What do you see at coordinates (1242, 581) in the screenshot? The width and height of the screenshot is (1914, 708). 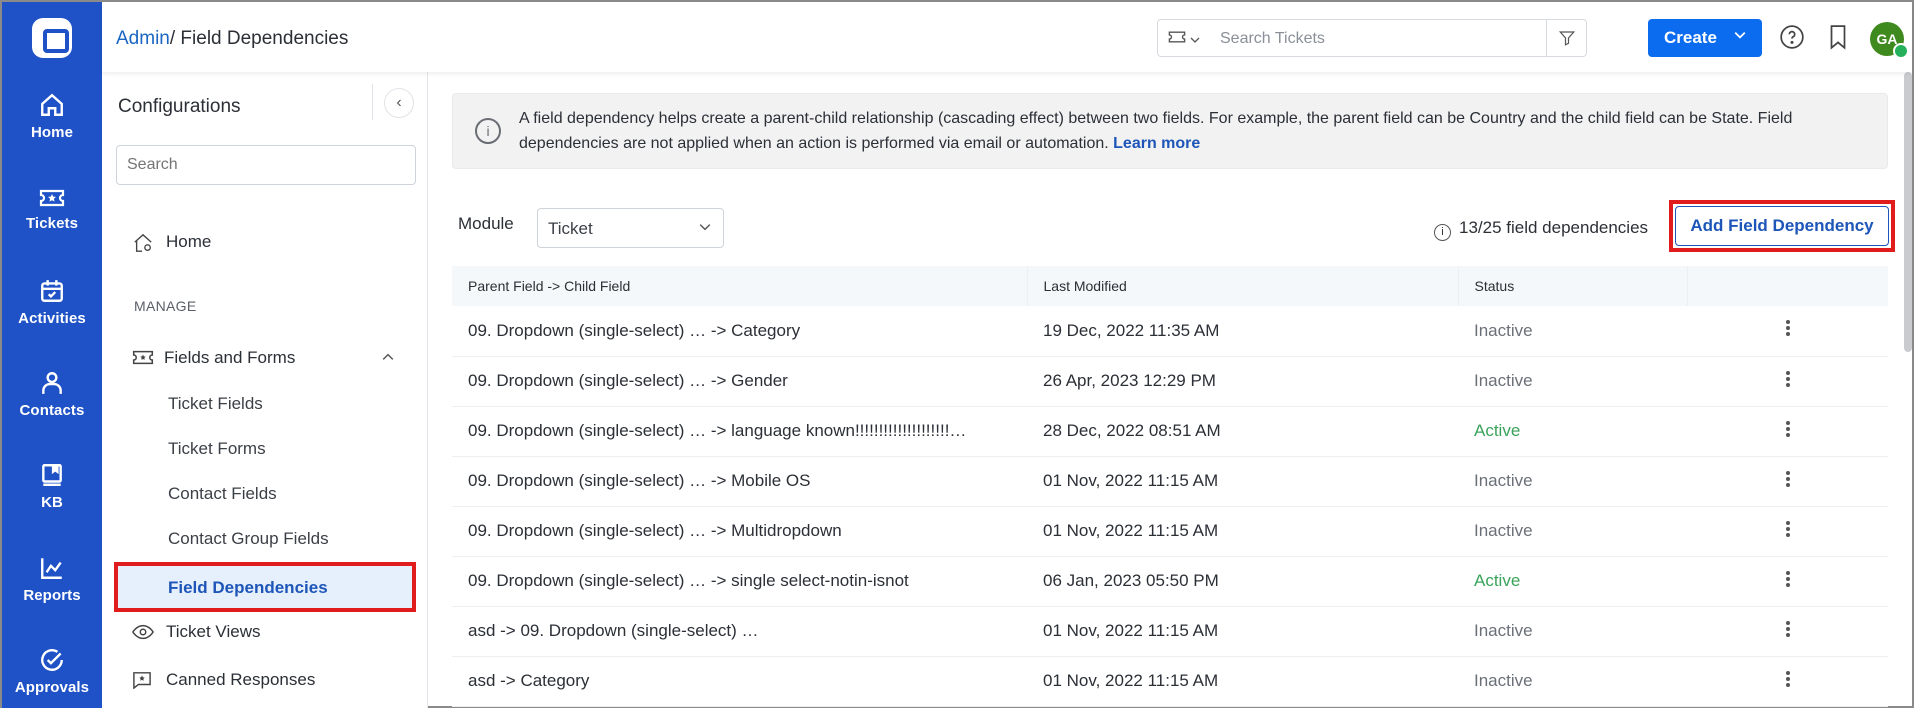 I see `last-modified-cell: 06 Jan, 2023 05:50 PM` at bounding box center [1242, 581].